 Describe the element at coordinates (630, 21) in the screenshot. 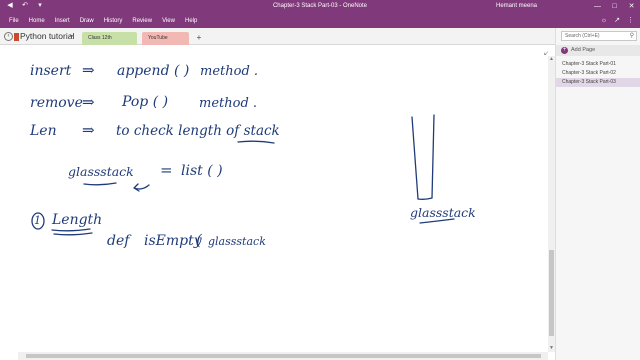

I see `more-icon: ⋮` at that location.